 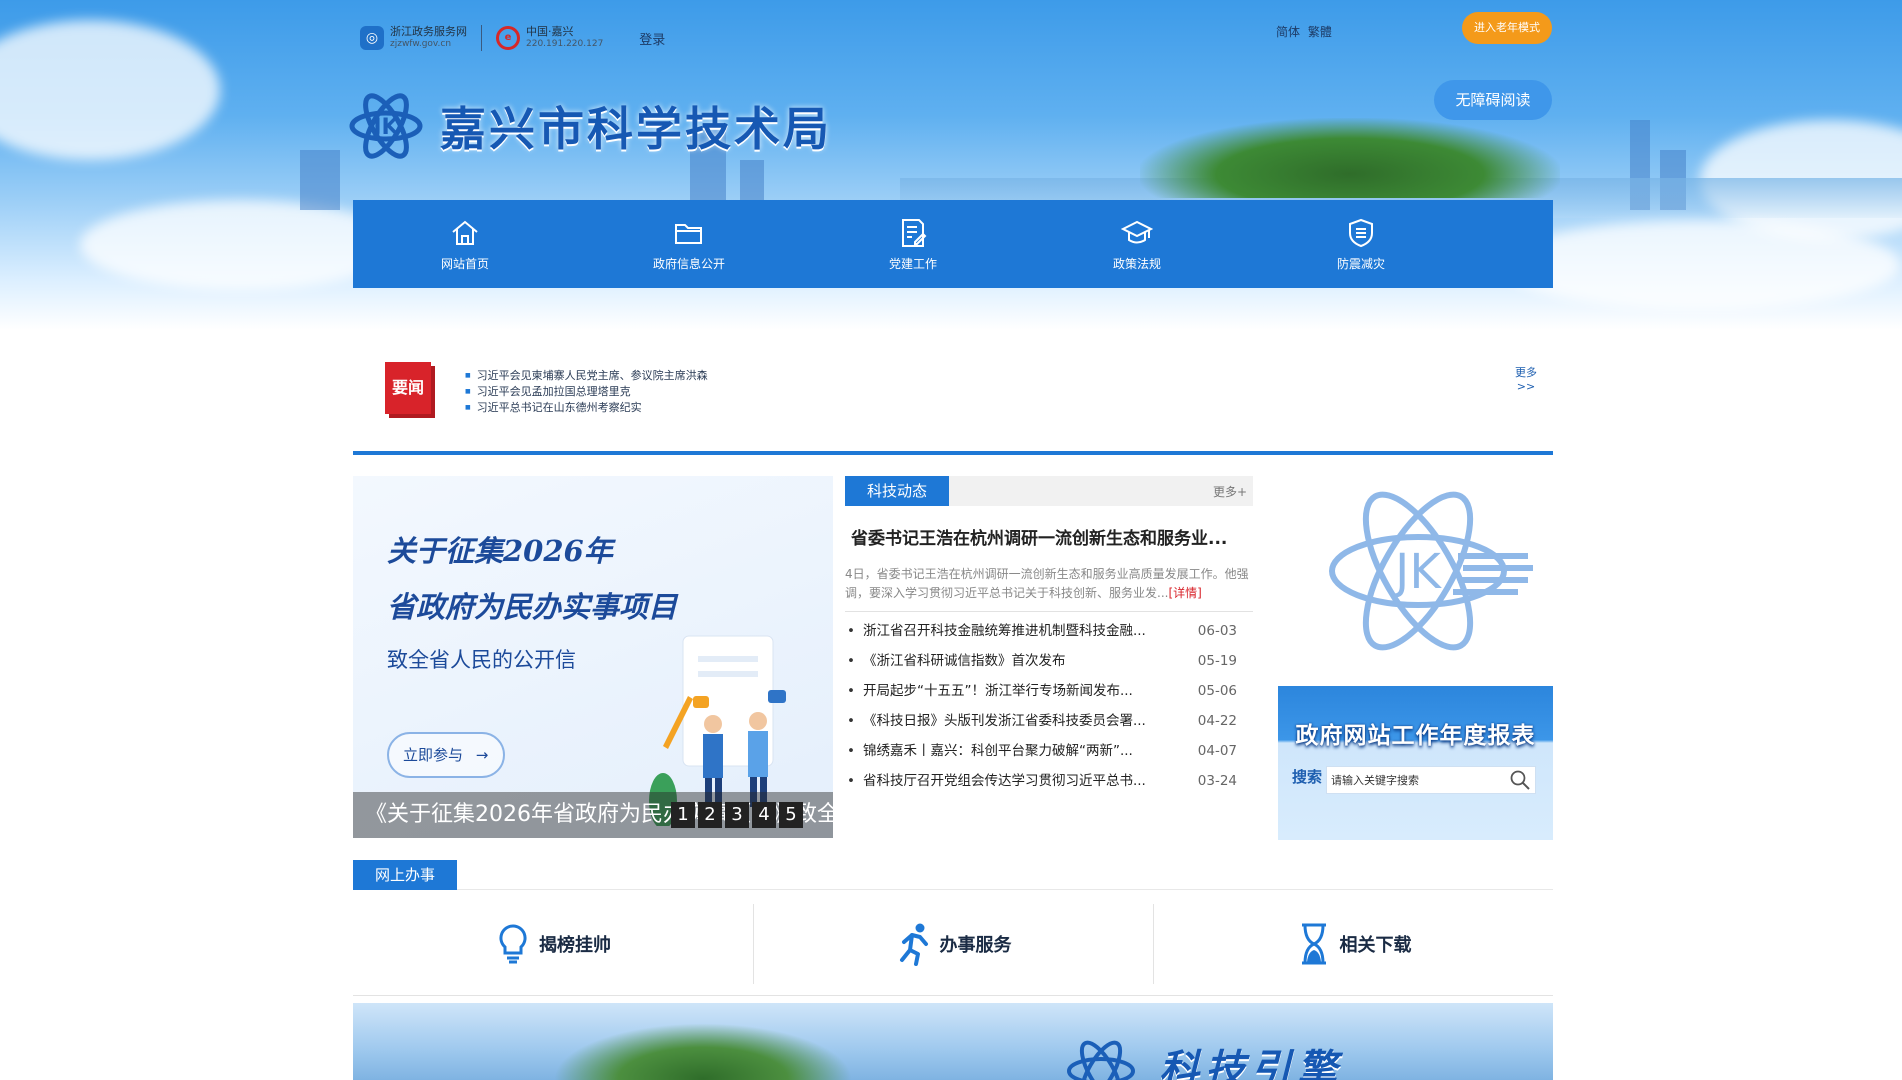 What do you see at coordinates (688, 263) in the screenshot?
I see `nav-label: 政府信息公开` at bounding box center [688, 263].